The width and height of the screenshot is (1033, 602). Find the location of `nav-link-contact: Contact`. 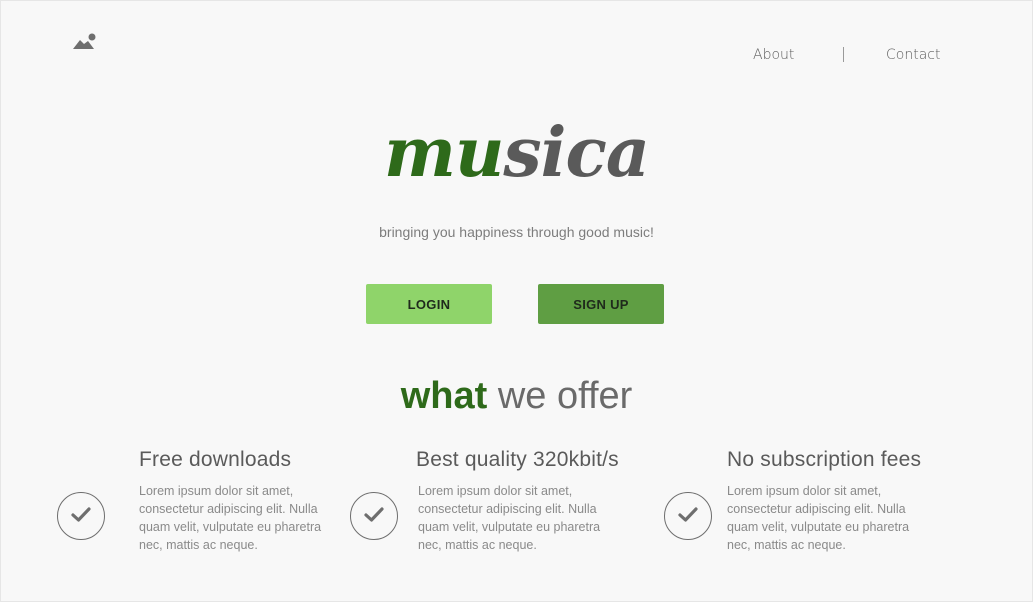

nav-link-contact: Contact is located at coordinates (913, 55).